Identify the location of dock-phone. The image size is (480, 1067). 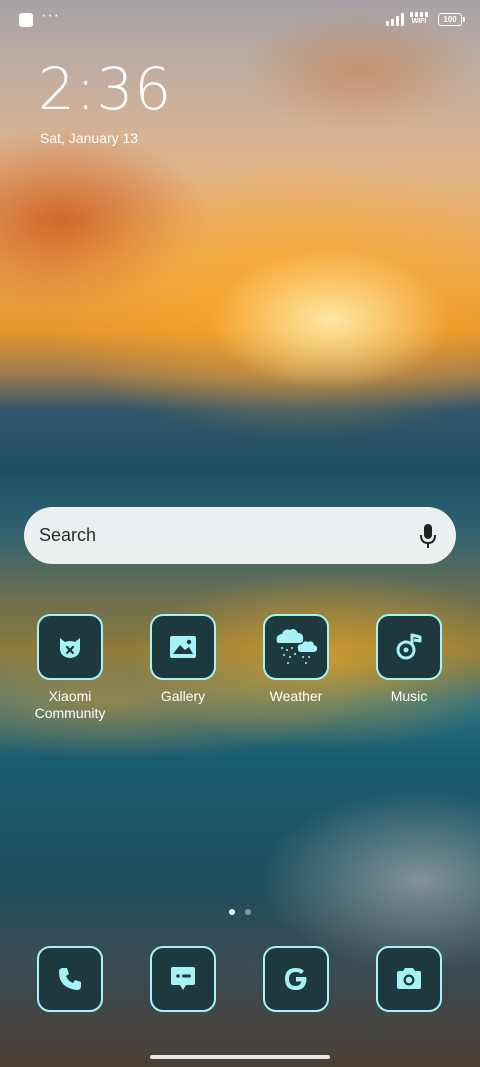
(70, 979).